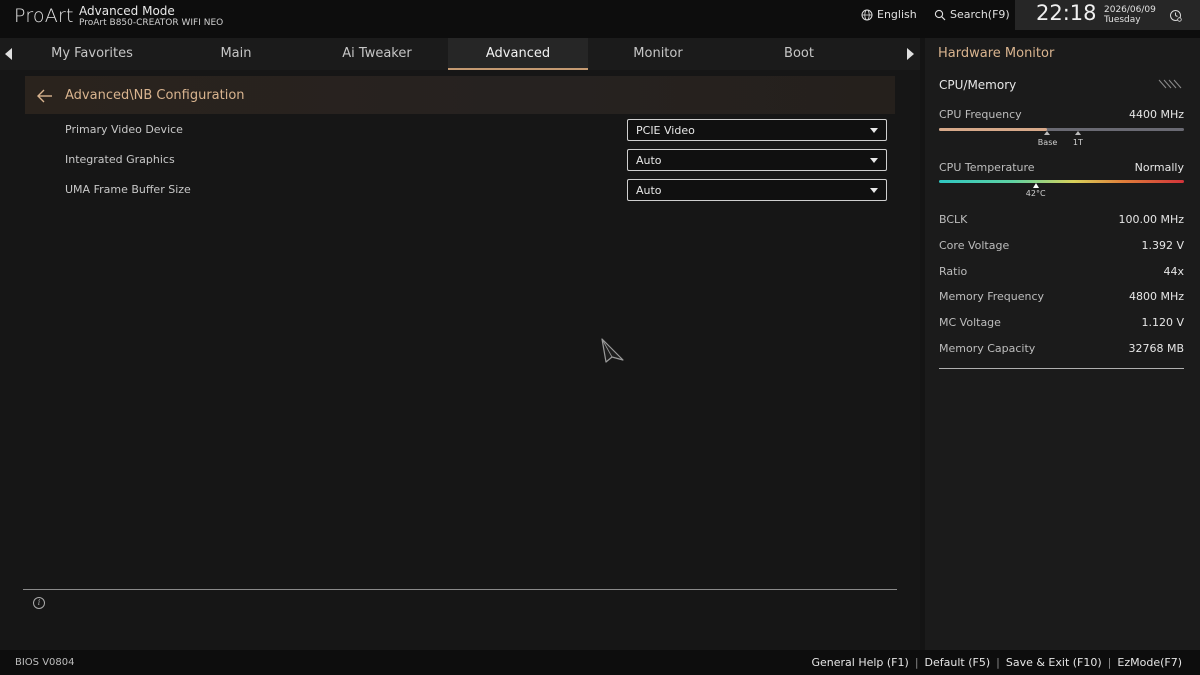 This screenshot has width=1200, height=675. Describe the element at coordinates (1175, 15) in the screenshot. I see `clock-settings-icon` at that location.